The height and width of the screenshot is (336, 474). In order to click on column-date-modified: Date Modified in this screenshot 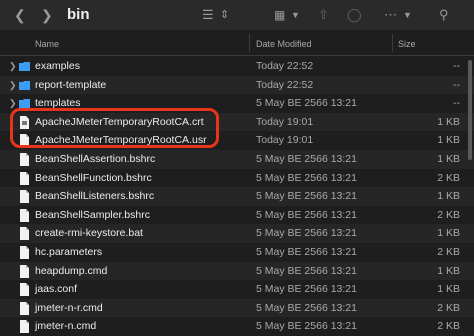, I will do `click(284, 44)`.